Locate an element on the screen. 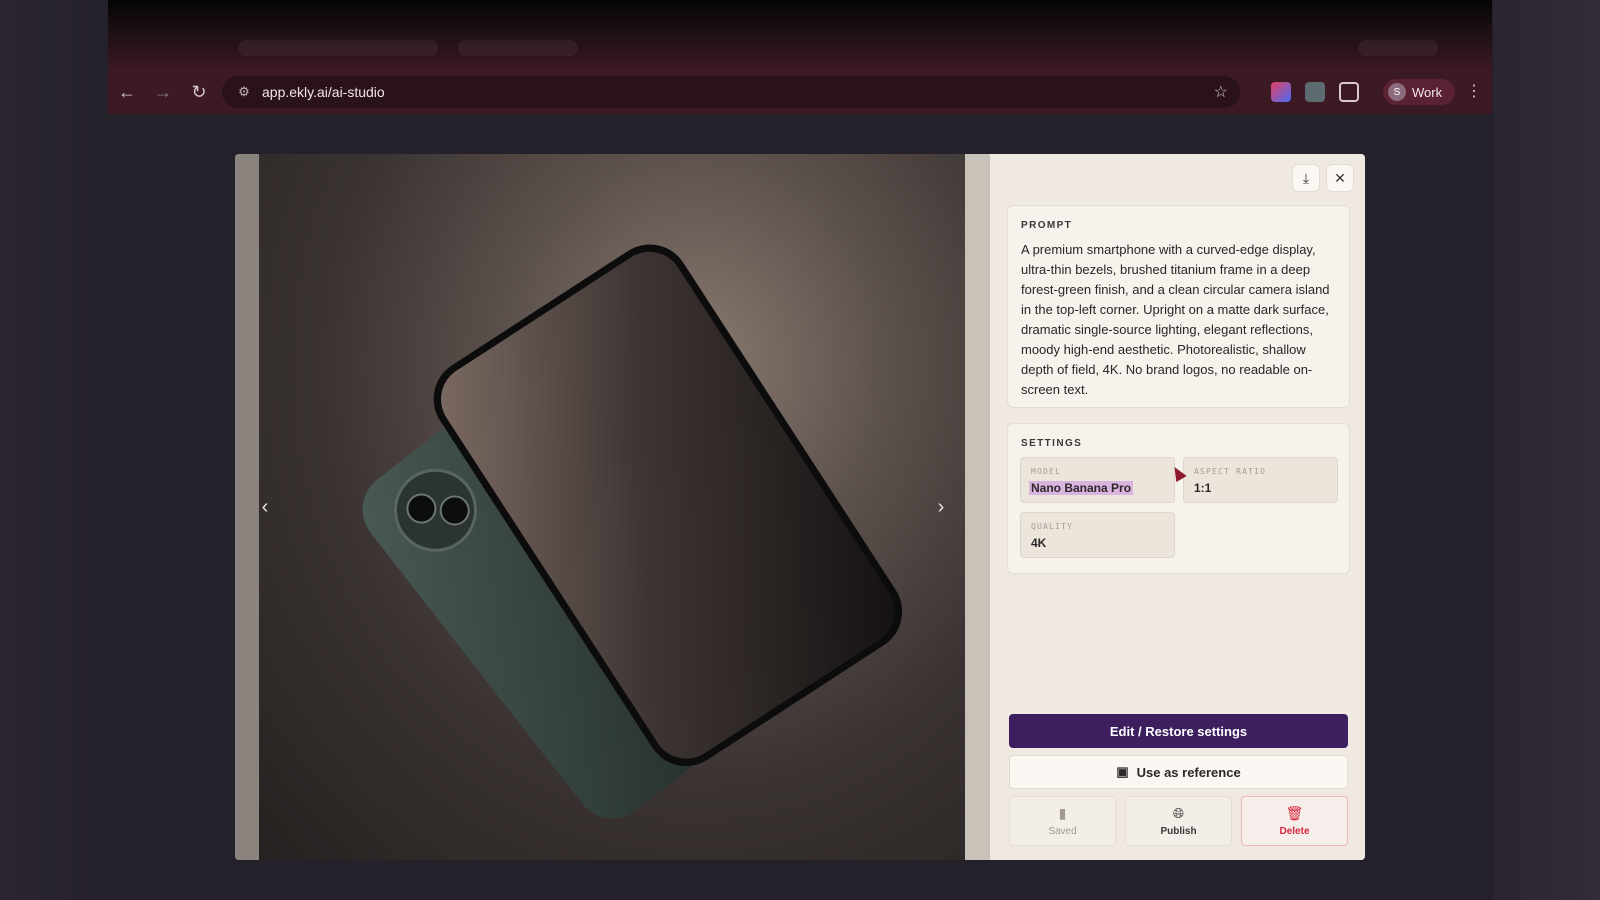 The image size is (1600, 900). trash-icon: 🗑︎ is located at coordinates (1294, 813).